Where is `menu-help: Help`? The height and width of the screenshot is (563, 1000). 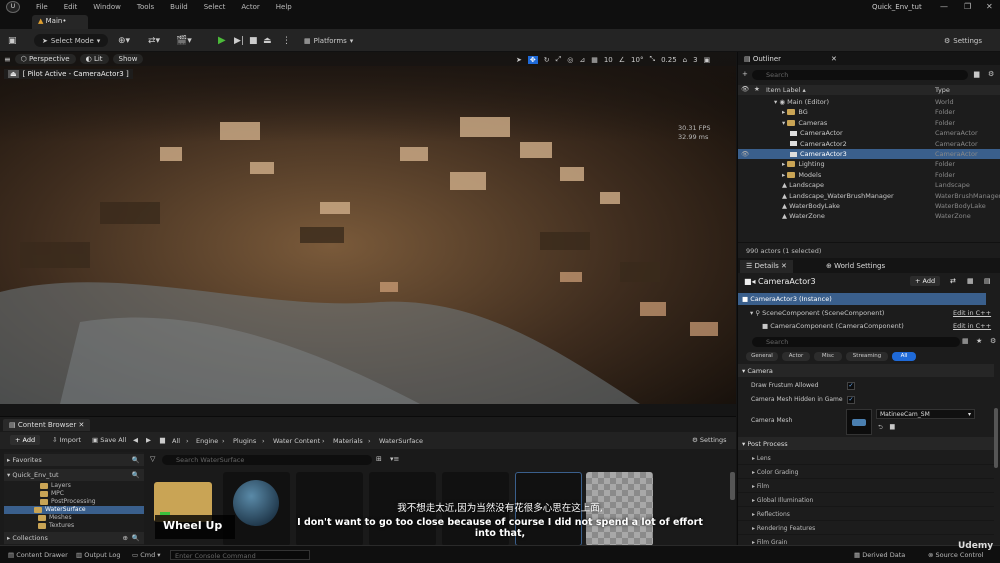
menu-help: Help is located at coordinates (284, 7).